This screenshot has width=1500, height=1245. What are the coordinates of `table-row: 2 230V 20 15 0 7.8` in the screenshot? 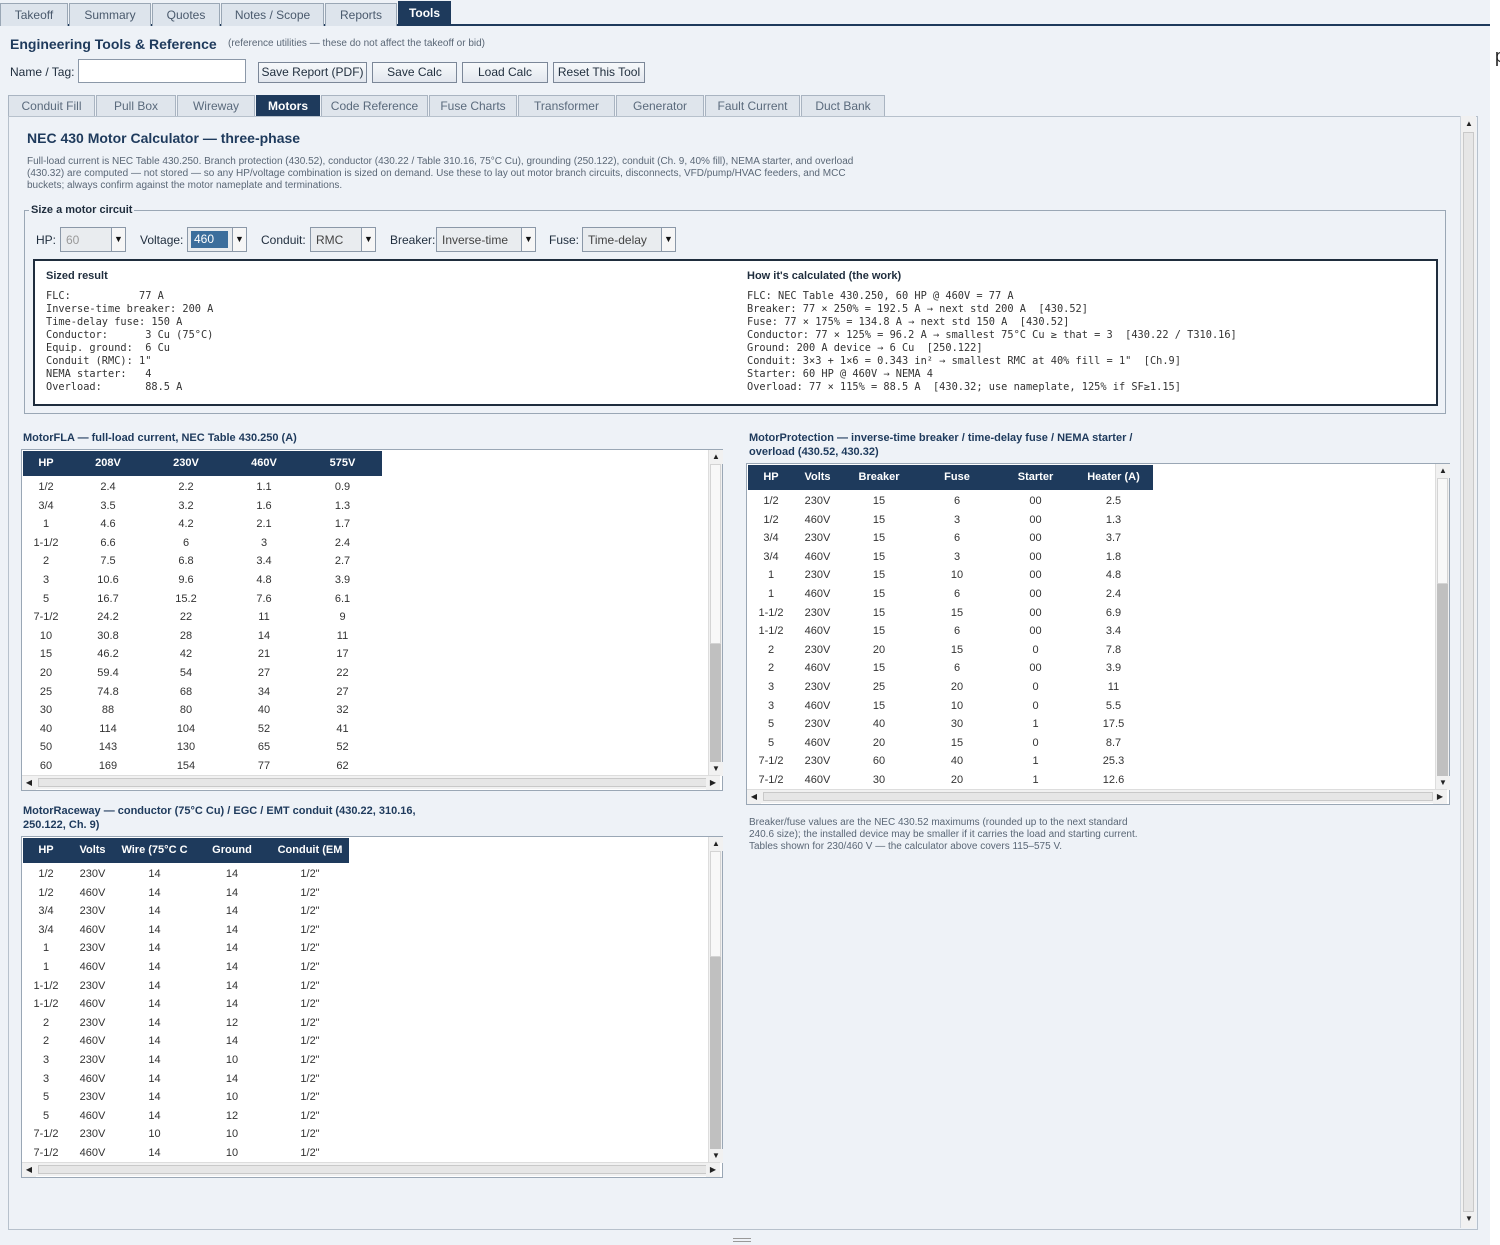 It's located at (950, 650).